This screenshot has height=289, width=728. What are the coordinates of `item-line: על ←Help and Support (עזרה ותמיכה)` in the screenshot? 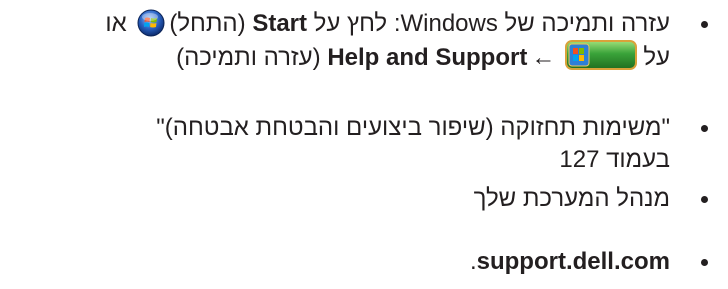 It's located at (339, 57).